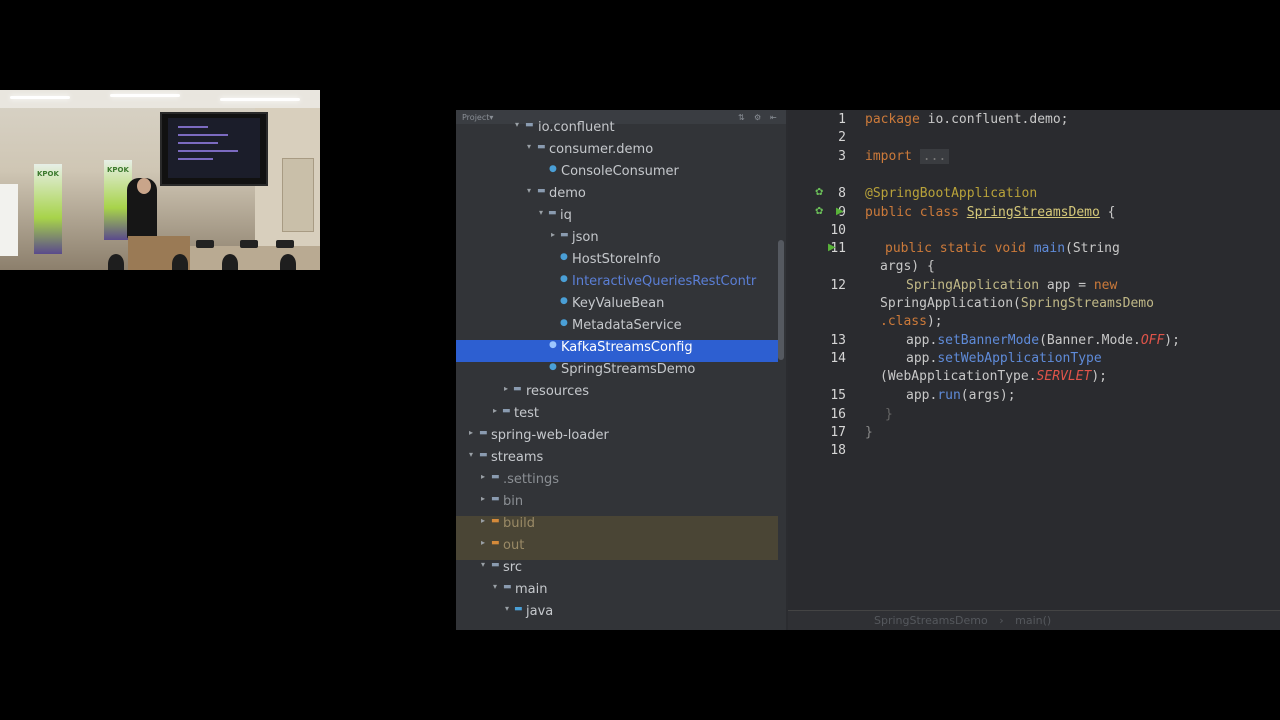  I want to click on tree-item-label: HostStoreInfo, so click(616, 259).